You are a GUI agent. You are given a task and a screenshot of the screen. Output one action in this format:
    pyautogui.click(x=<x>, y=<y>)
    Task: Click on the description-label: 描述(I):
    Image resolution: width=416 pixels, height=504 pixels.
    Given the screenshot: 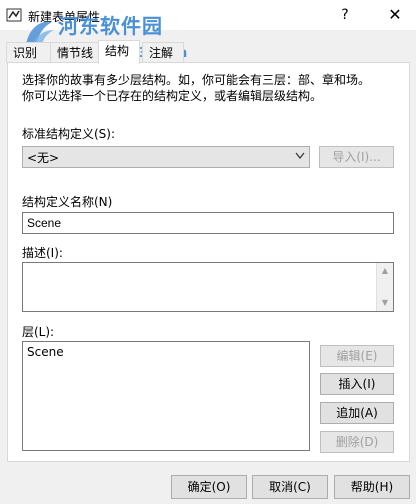 What is the action you would take?
    pyautogui.click(x=42, y=253)
    